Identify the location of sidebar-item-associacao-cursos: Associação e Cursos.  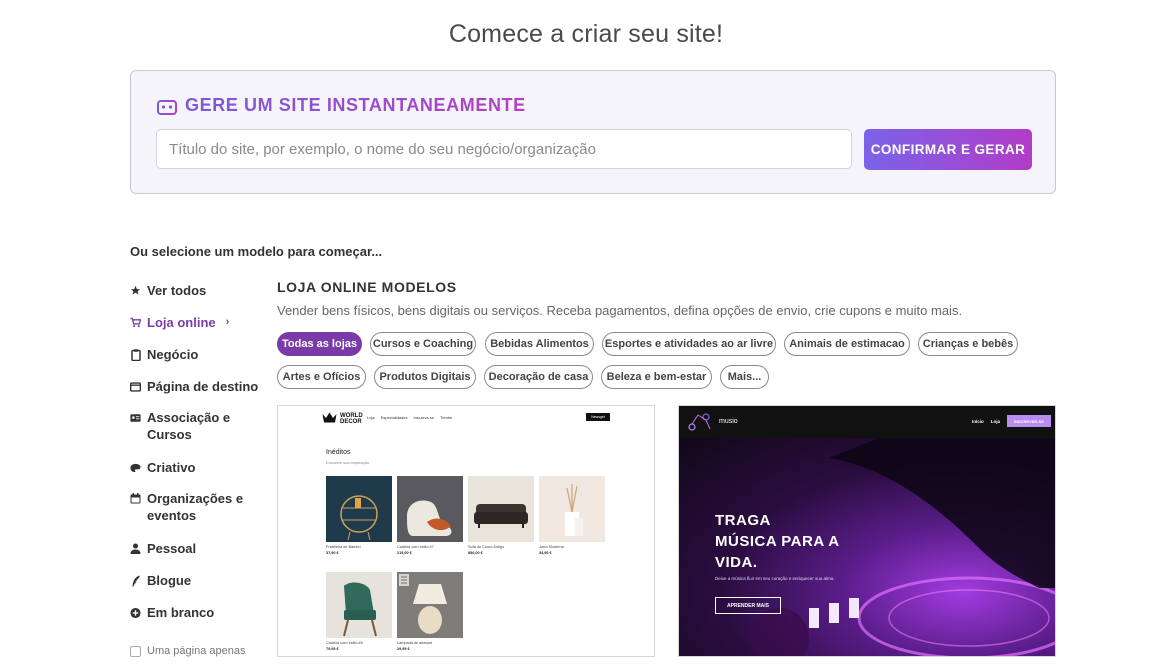
(190, 426).